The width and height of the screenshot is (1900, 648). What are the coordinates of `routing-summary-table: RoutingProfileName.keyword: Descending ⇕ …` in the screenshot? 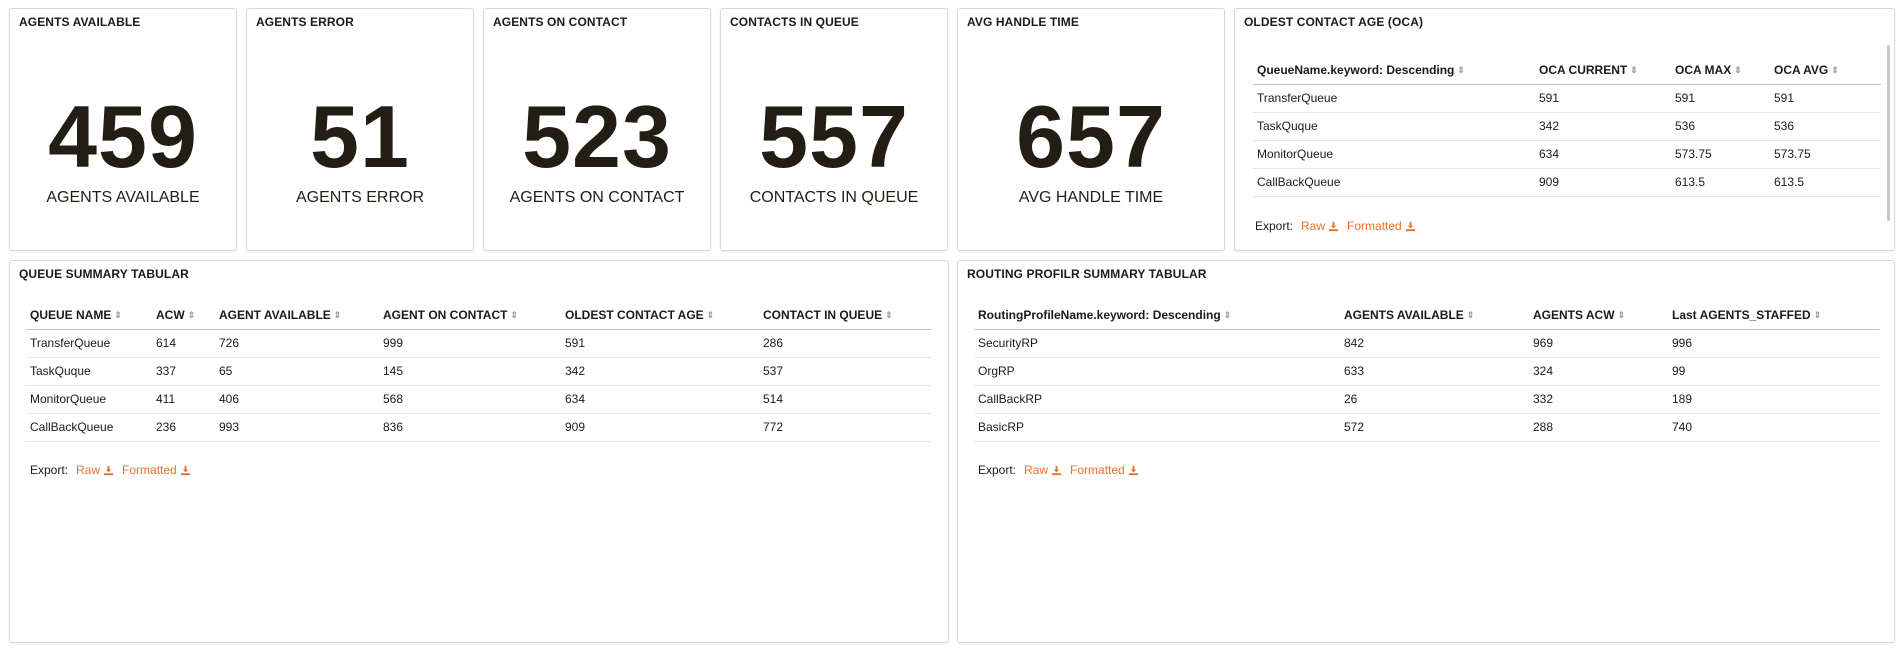 It's located at (1426, 371).